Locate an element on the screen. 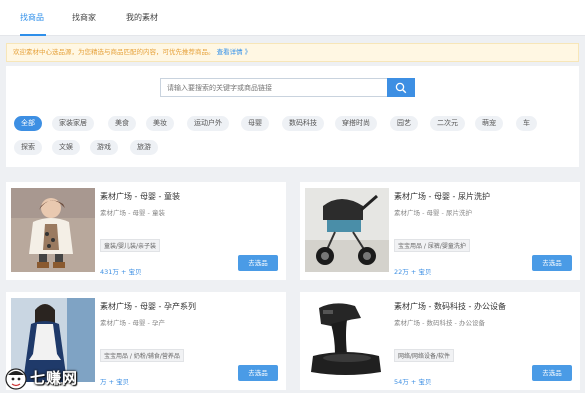  product-image-barcode-scanner is located at coordinates (347, 340).